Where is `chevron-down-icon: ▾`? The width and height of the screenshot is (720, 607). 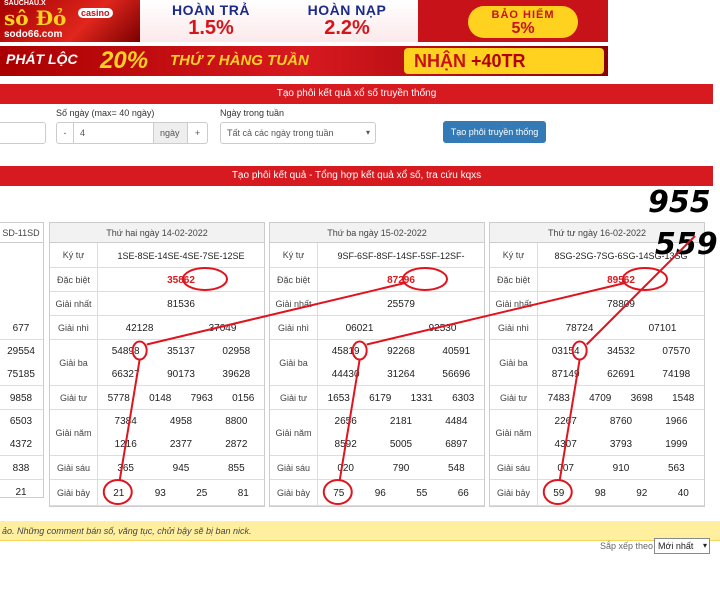 chevron-down-icon: ▾ is located at coordinates (704, 545).